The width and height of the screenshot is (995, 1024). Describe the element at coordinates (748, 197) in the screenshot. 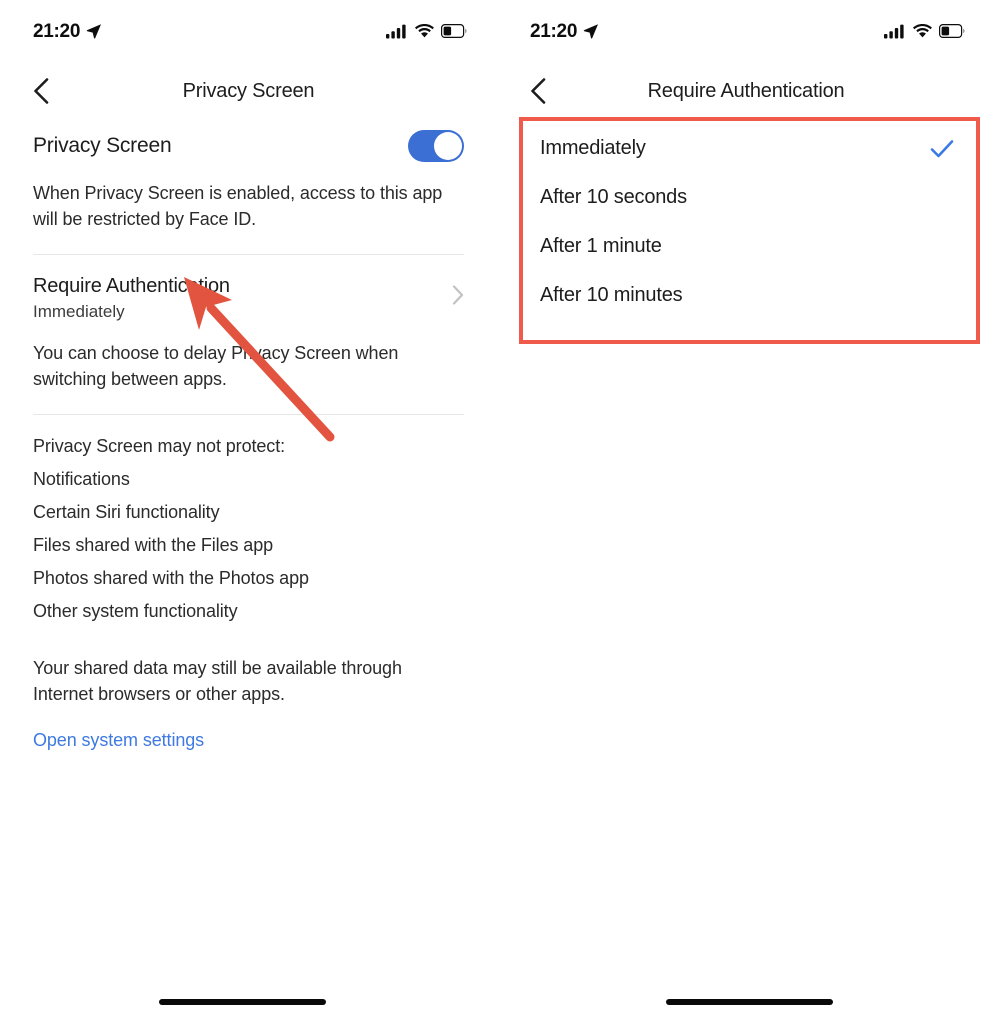

I see `option-row-after-10-seconds: After 10 seconds` at that location.